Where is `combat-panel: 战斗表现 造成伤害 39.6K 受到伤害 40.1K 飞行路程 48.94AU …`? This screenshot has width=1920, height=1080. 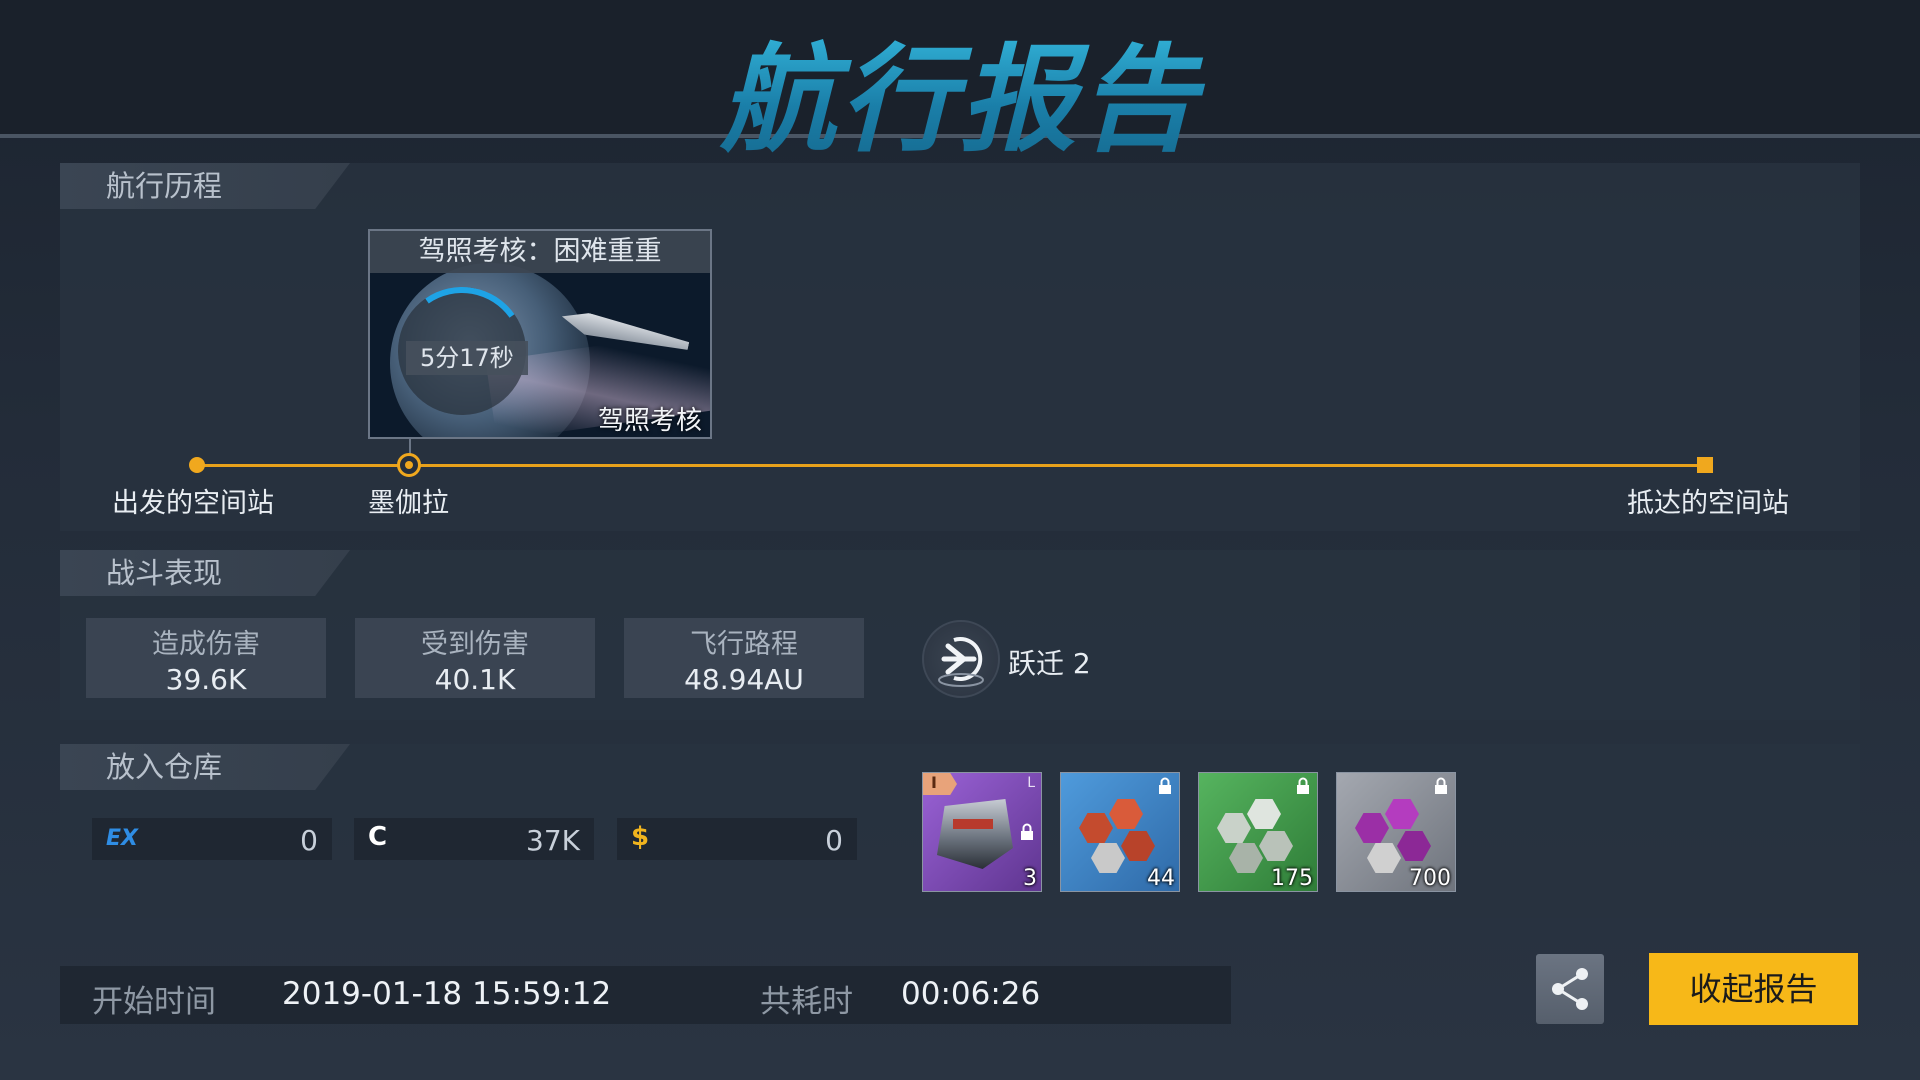
combat-panel: 战斗表现 造成伤害 39.6K 受到伤害 40.1K 飞行路程 48.94AU … is located at coordinates (960, 635).